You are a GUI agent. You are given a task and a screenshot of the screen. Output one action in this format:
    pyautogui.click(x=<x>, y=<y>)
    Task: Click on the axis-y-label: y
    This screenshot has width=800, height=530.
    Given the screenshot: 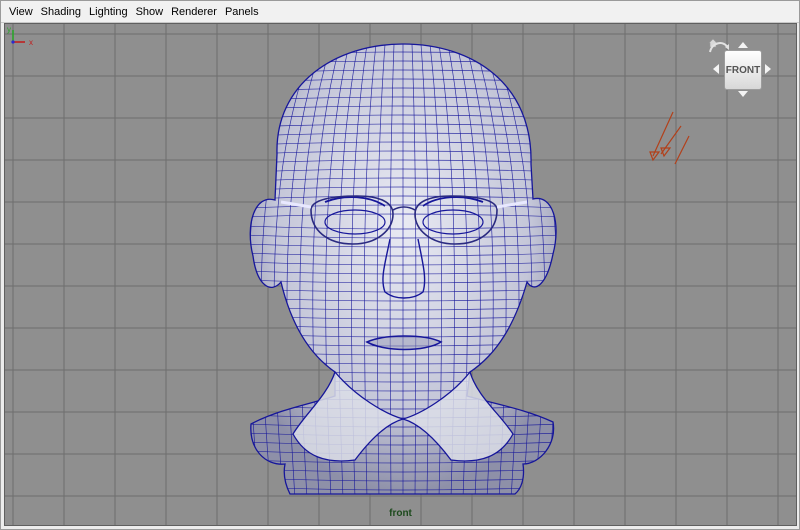 What is the action you would take?
    pyautogui.click(x=9, y=29)
    